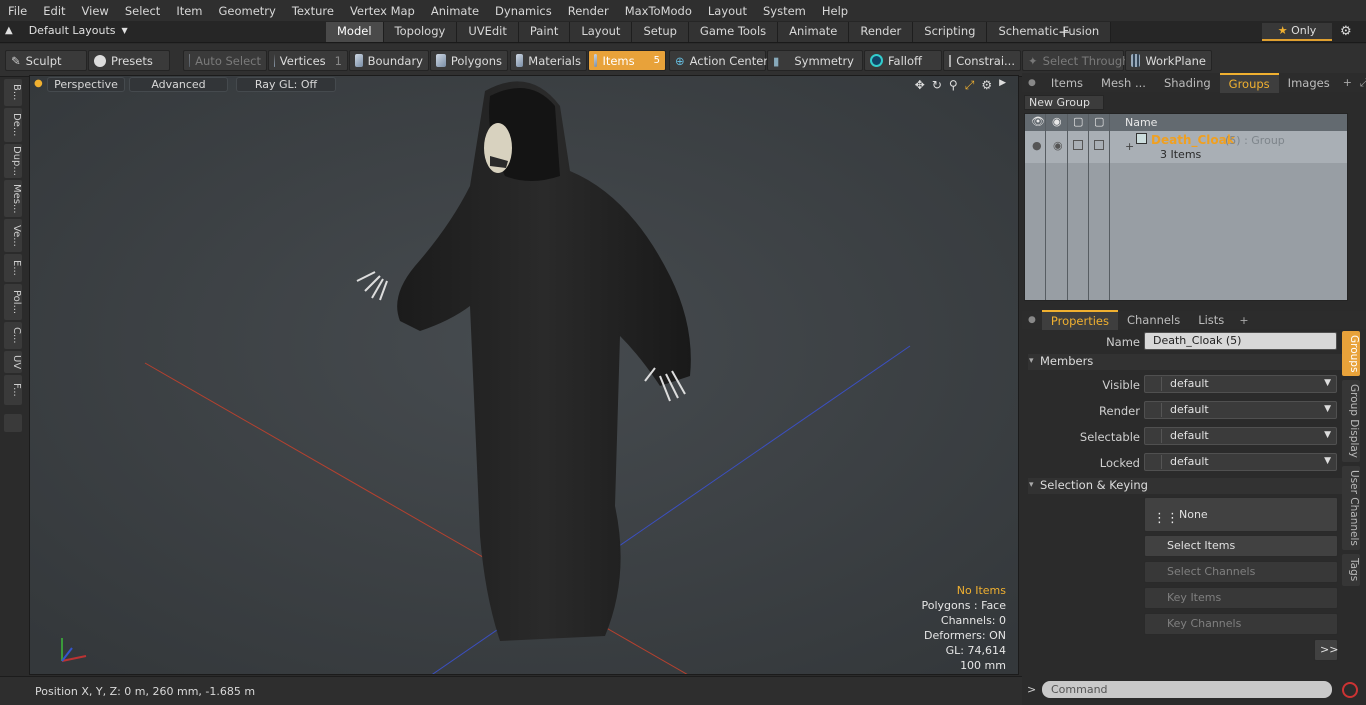 The height and width of the screenshot is (705, 1366). Describe the element at coordinates (1240, 462) in the screenshot. I see `locked-select: default ▼` at that location.